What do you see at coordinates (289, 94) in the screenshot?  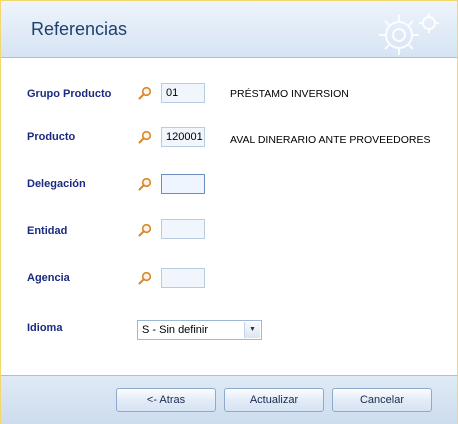 I see `grupo-producto-description: PRÉSTAMO INVERSION` at bounding box center [289, 94].